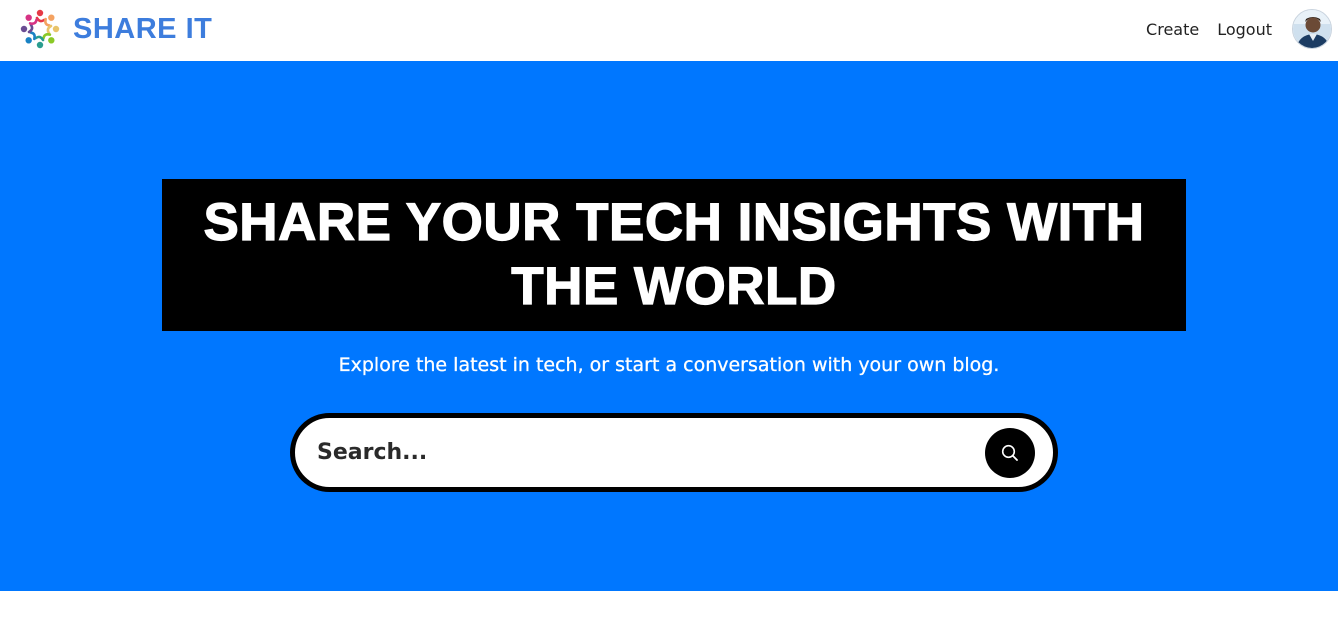 This screenshot has width=1338, height=641. I want to click on search-input, so click(645, 452).